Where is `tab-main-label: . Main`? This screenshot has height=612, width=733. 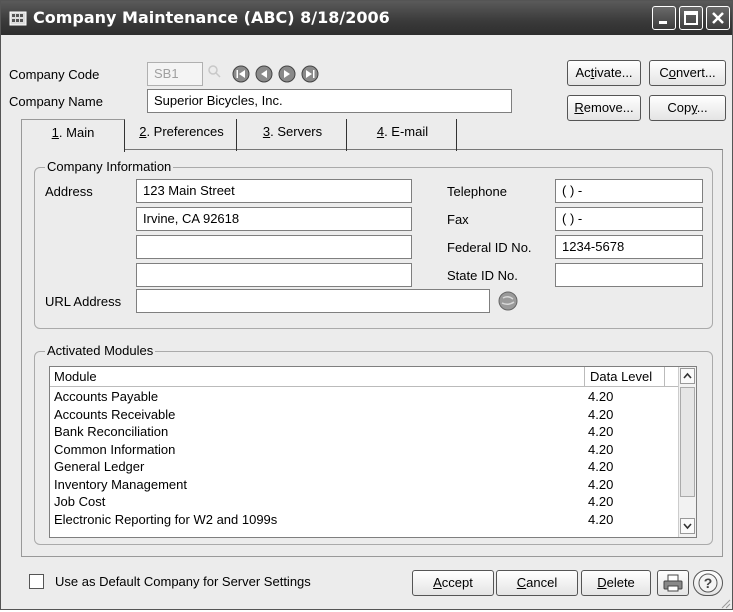
tab-main-label: . Main is located at coordinates (76, 132).